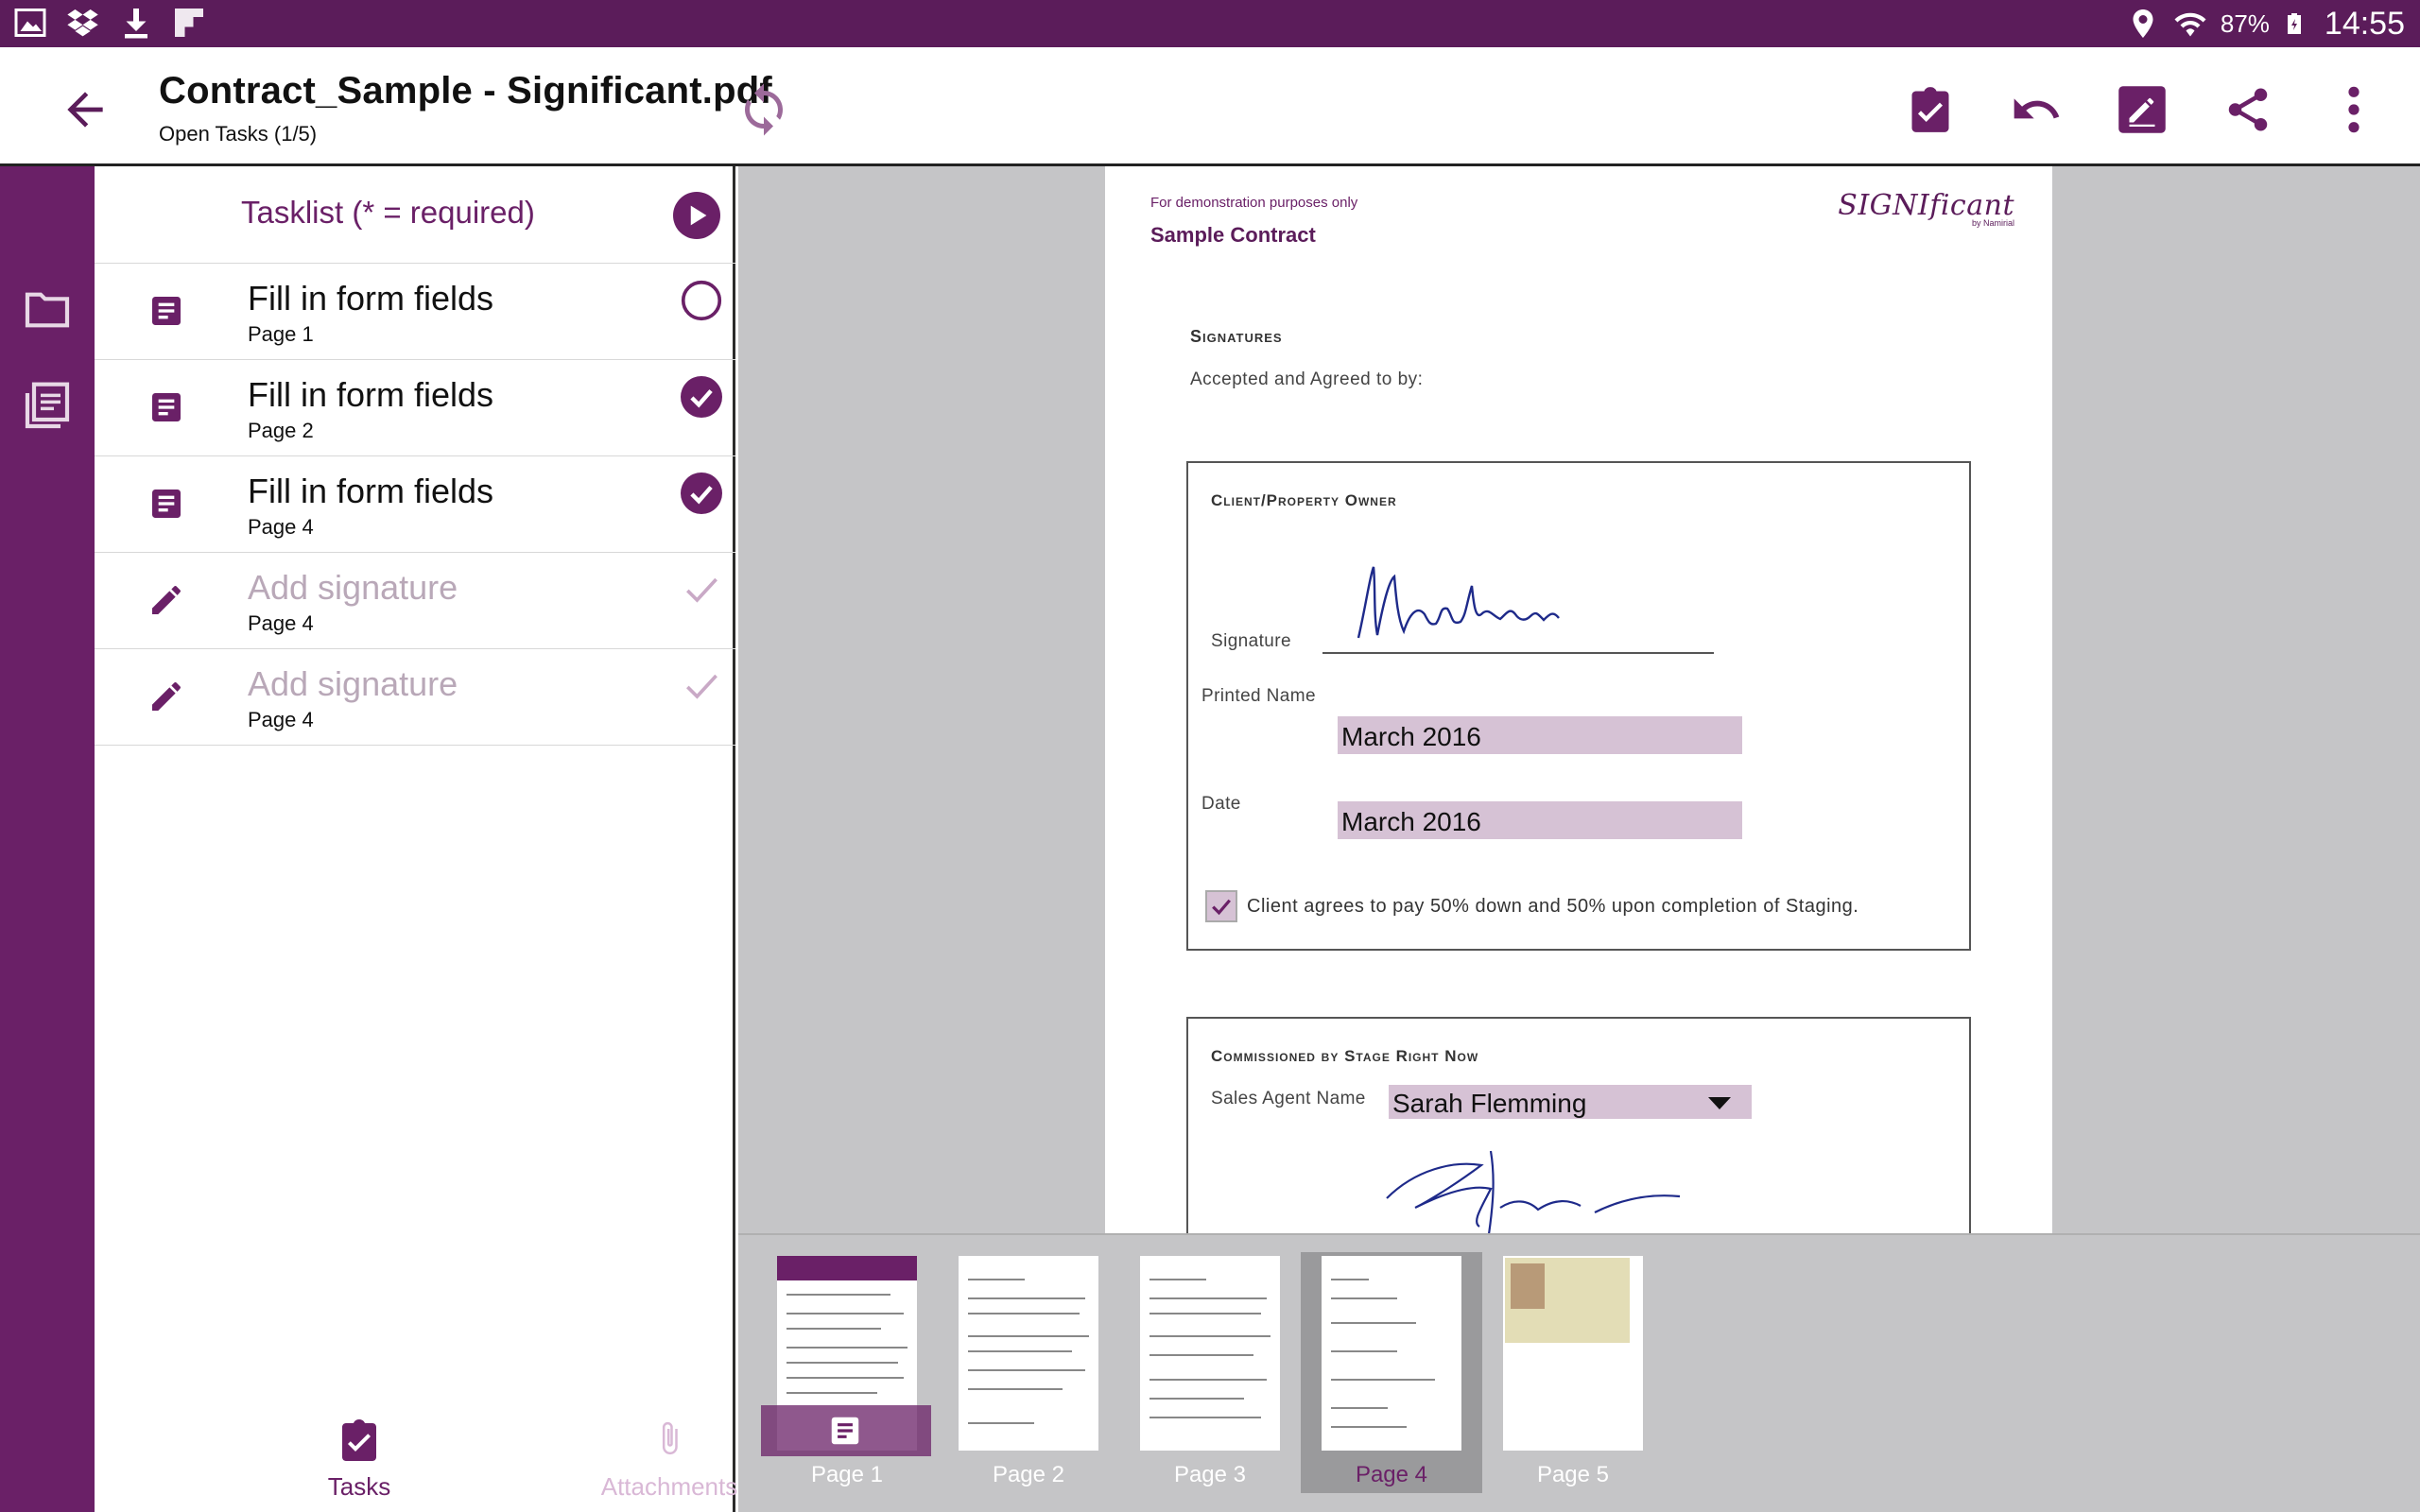 This screenshot has height=1512, width=2420. Describe the element at coordinates (47, 839) in the screenshot. I see `navigation-rail` at that location.